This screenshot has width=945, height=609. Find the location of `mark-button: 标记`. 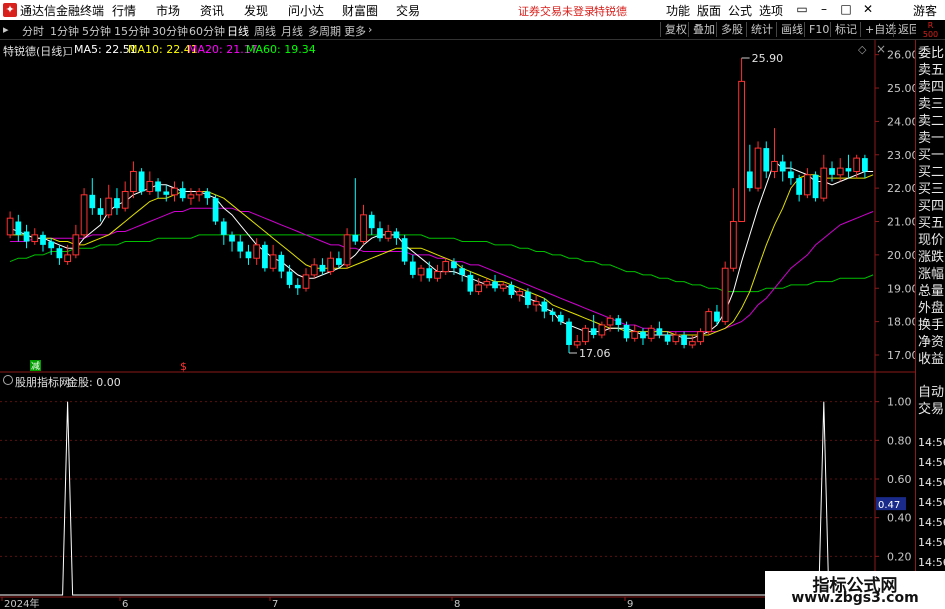

mark-button: 标记 is located at coordinates (845, 29).